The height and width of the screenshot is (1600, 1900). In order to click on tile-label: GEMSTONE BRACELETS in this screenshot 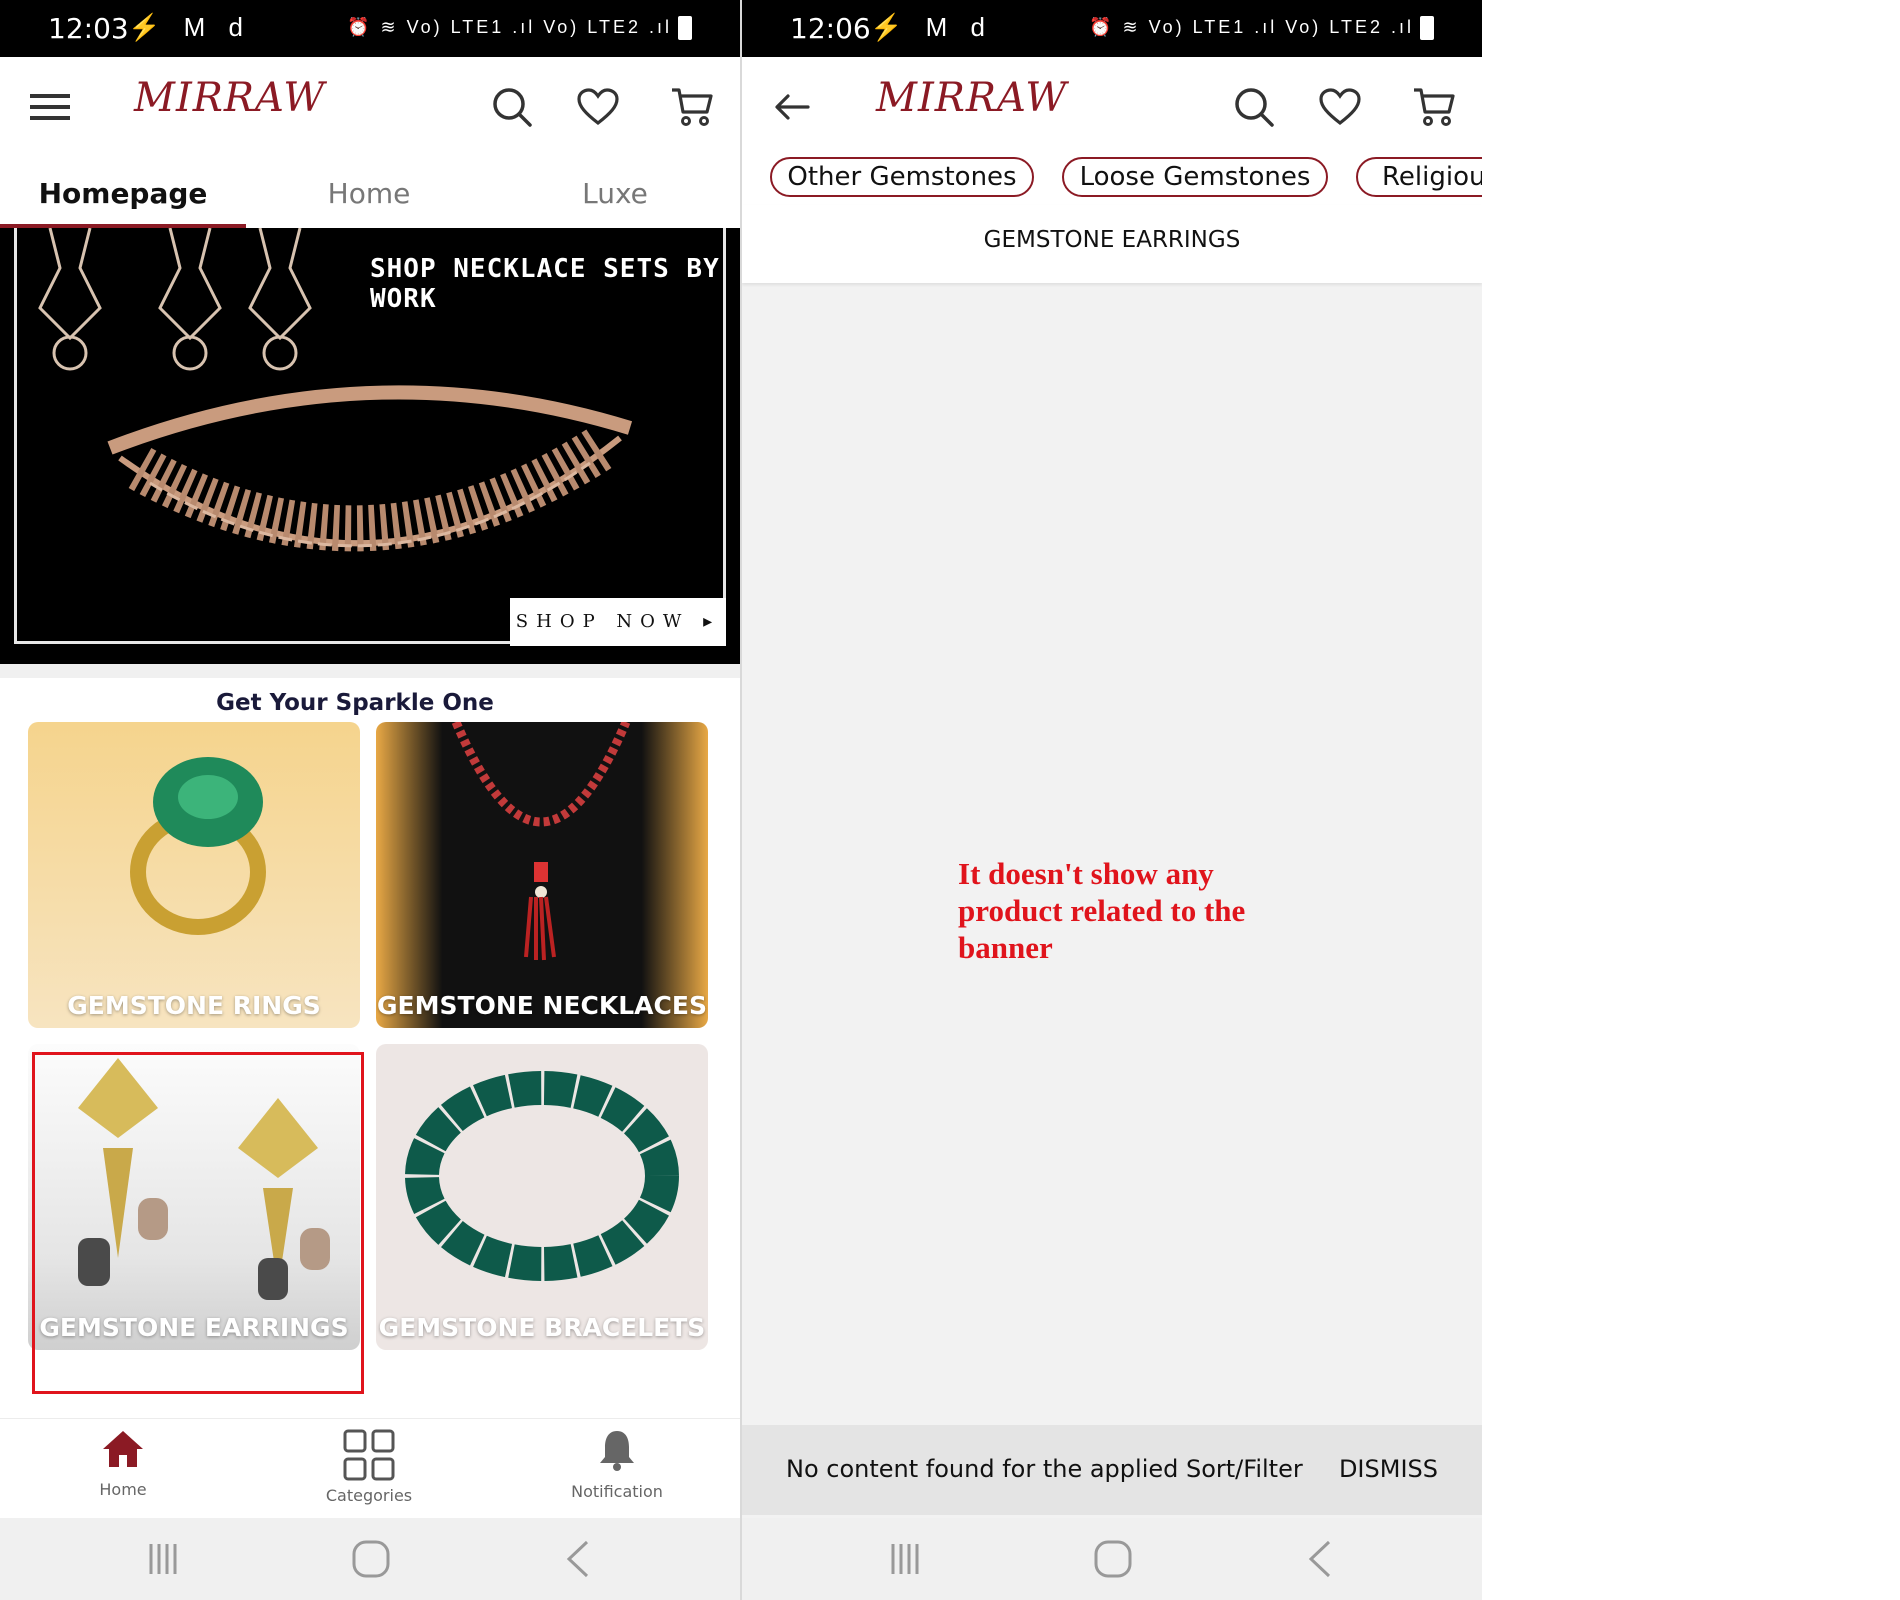, I will do `click(542, 1327)`.